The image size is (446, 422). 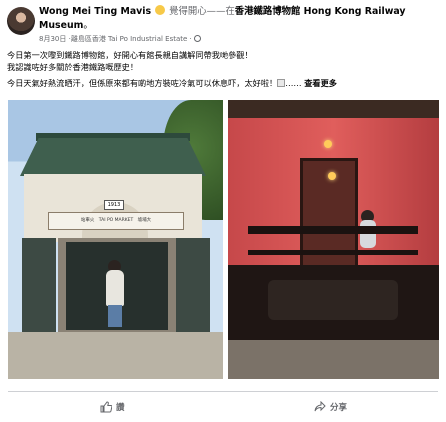 I want to click on smile-emoji-icon, so click(x=160, y=10).